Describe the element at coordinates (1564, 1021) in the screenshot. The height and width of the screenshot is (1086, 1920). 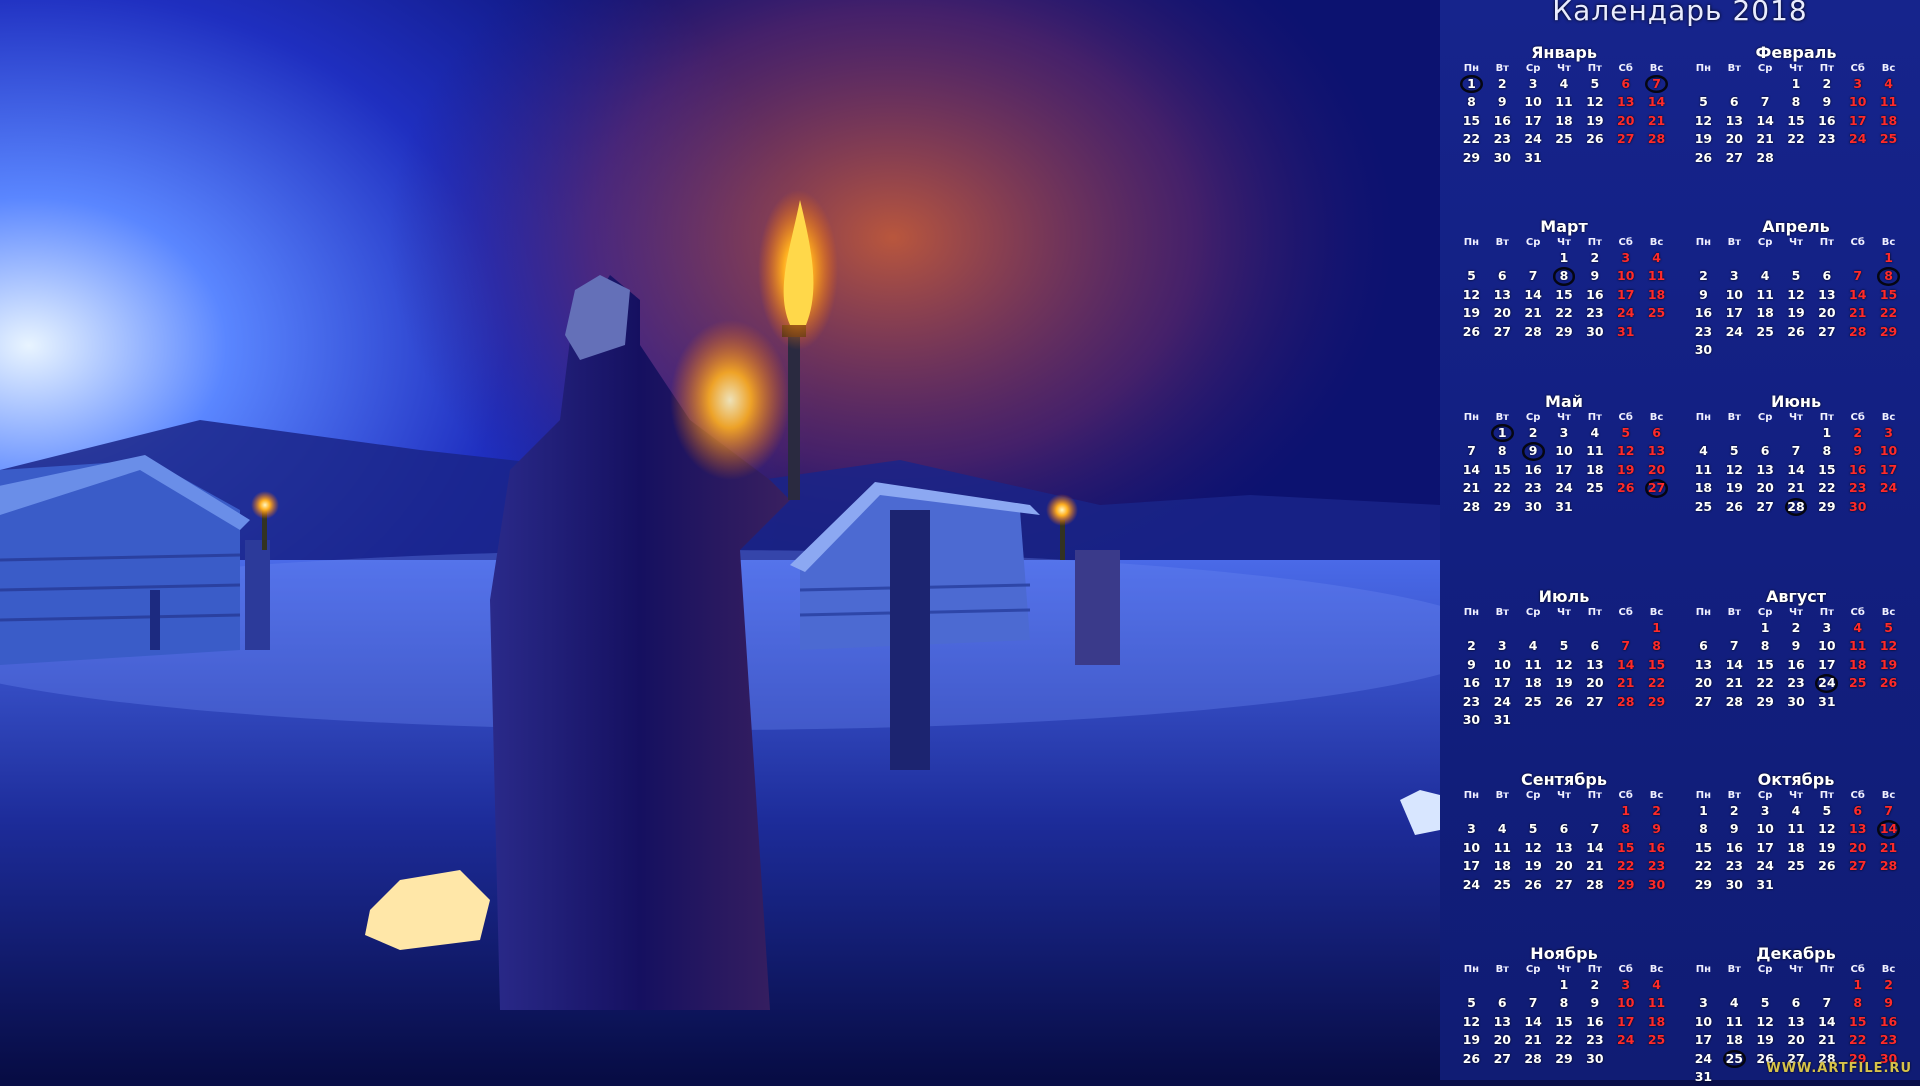
I see `day-cell: 15` at that location.